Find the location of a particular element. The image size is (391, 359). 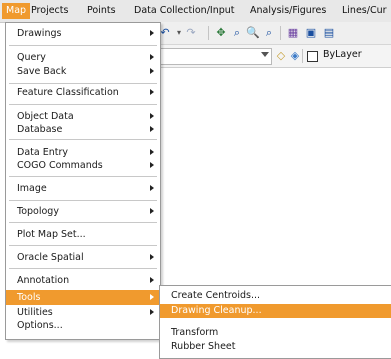

menu-item-label: Feature Classification is located at coordinates (68, 92).